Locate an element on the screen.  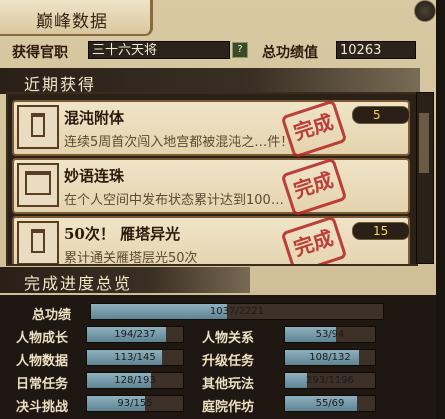
progress-bar: 55/69 is located at coordinates (330, 403).